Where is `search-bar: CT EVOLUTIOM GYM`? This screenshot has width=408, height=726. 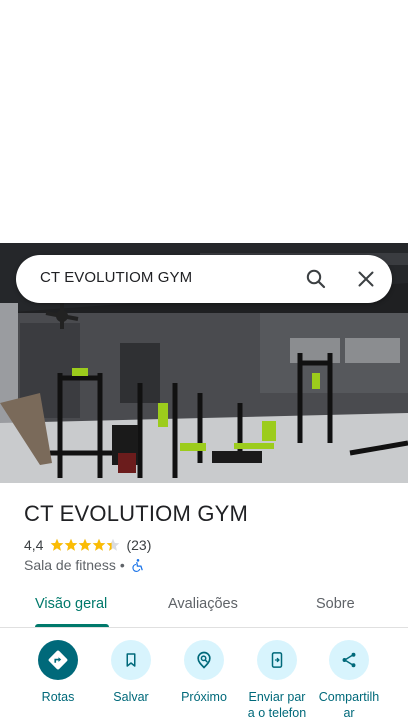
search-bar: CT EVOLUTIOM GYM is located at coordinates (204, 279).